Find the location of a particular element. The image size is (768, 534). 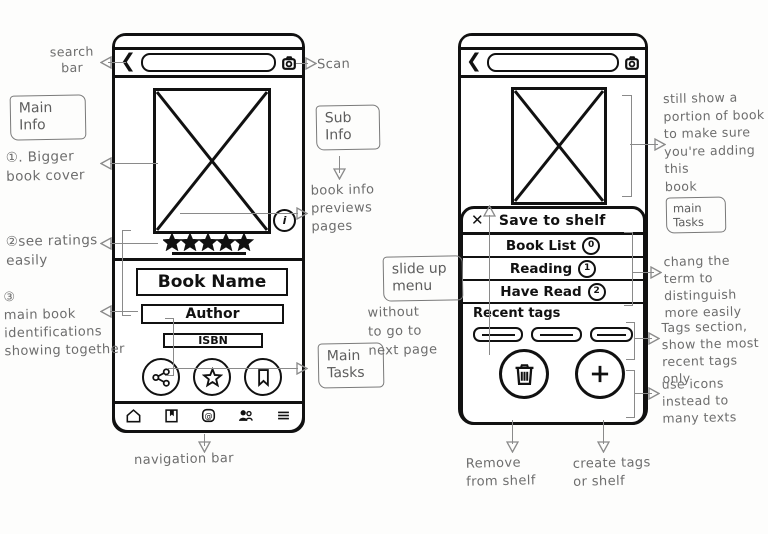

bracket-tags-section is located at coordinates (630, 341).